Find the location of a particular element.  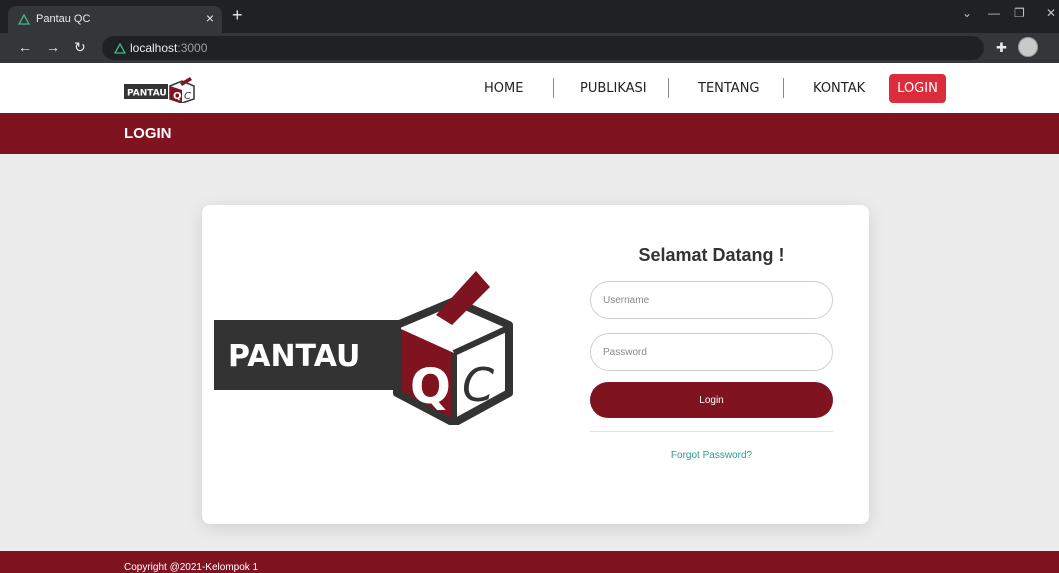

forward-icon: → is located at coordinates (53, 47).